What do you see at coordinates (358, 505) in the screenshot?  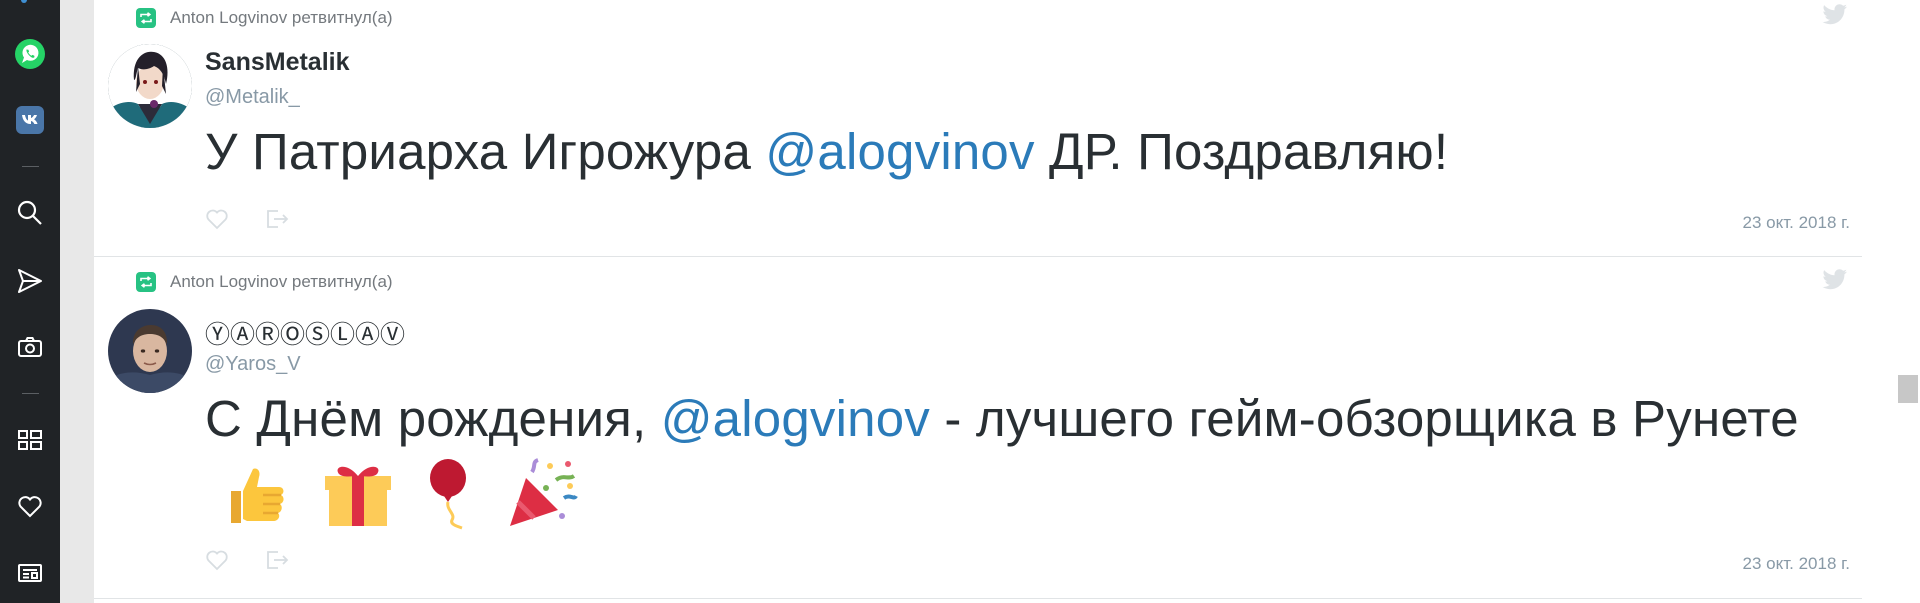 I see `gift-emoji` at bounding box center [358, 505].